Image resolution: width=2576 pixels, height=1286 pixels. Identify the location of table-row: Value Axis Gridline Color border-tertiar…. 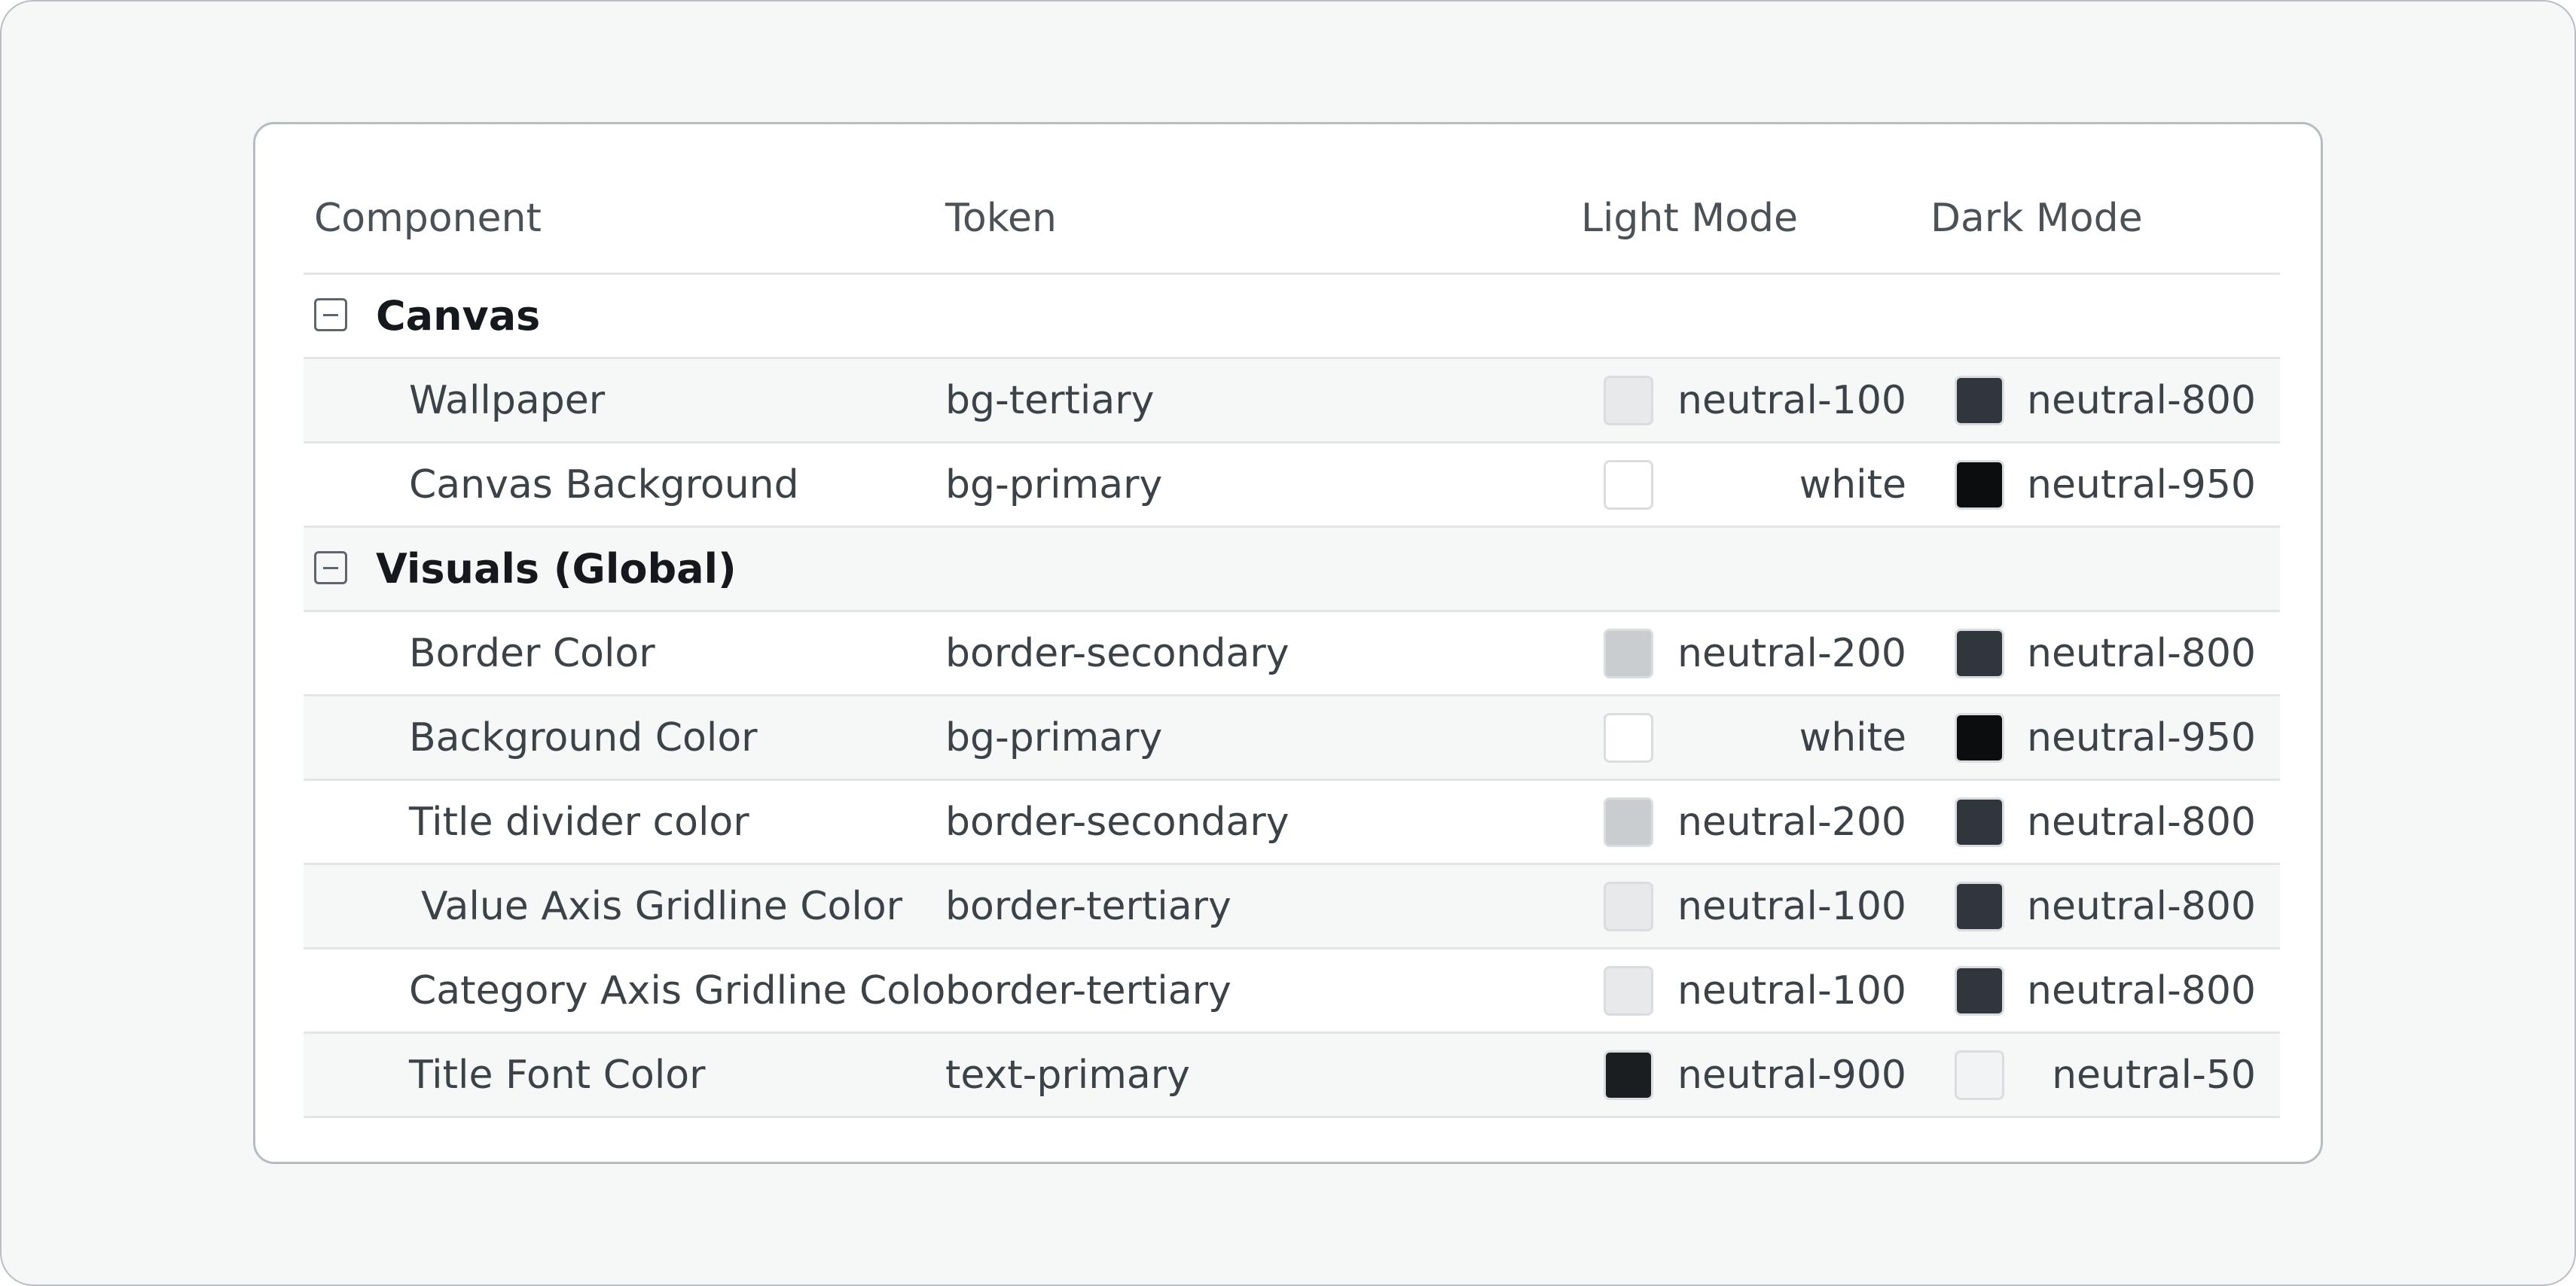
(1292, 907).